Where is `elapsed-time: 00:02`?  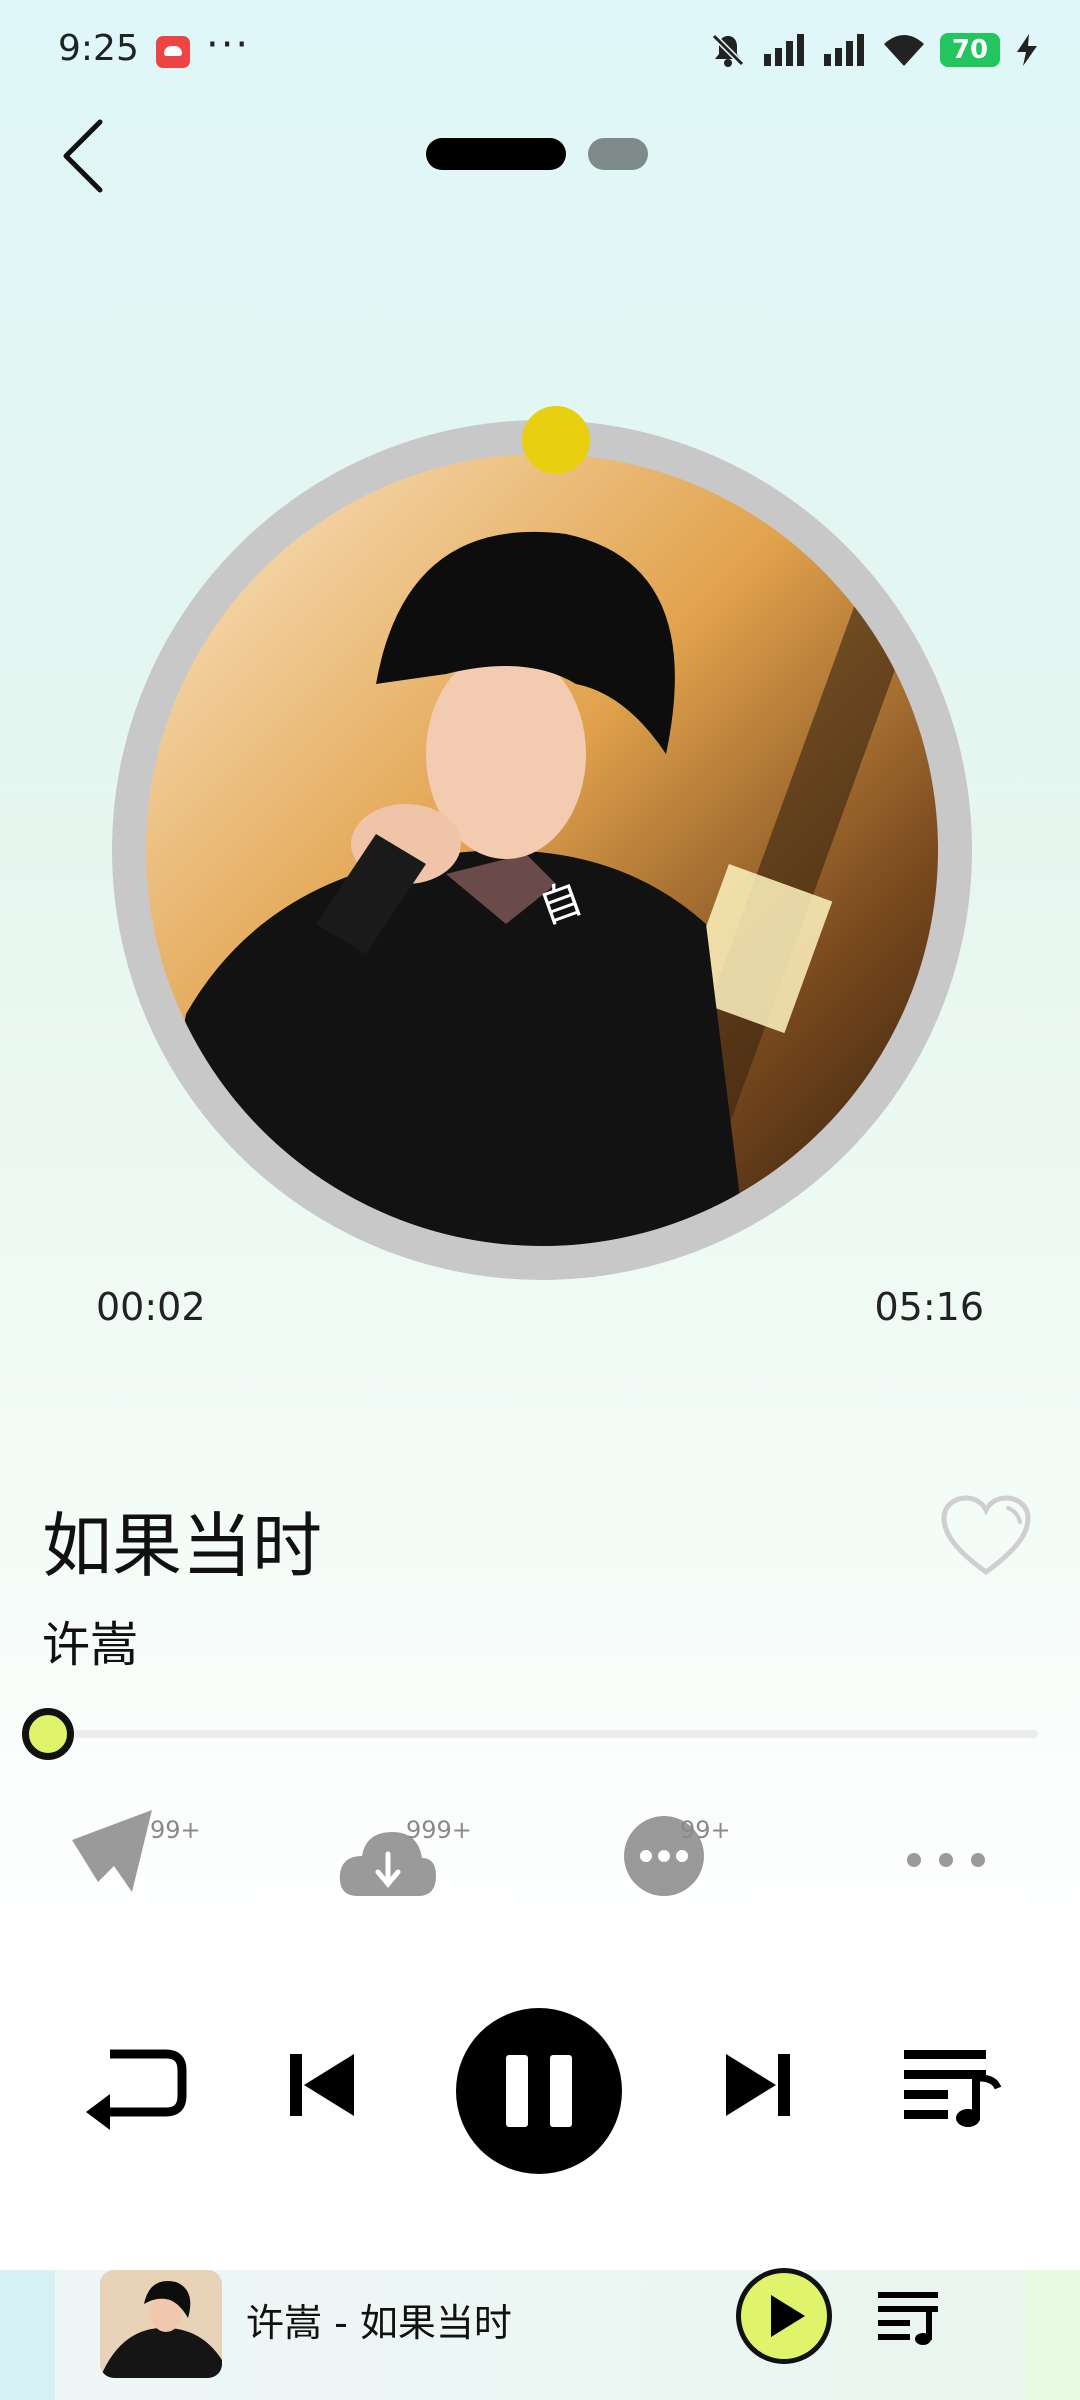
elapsed-time: 00:02 is located at coordinates (151, 1307).